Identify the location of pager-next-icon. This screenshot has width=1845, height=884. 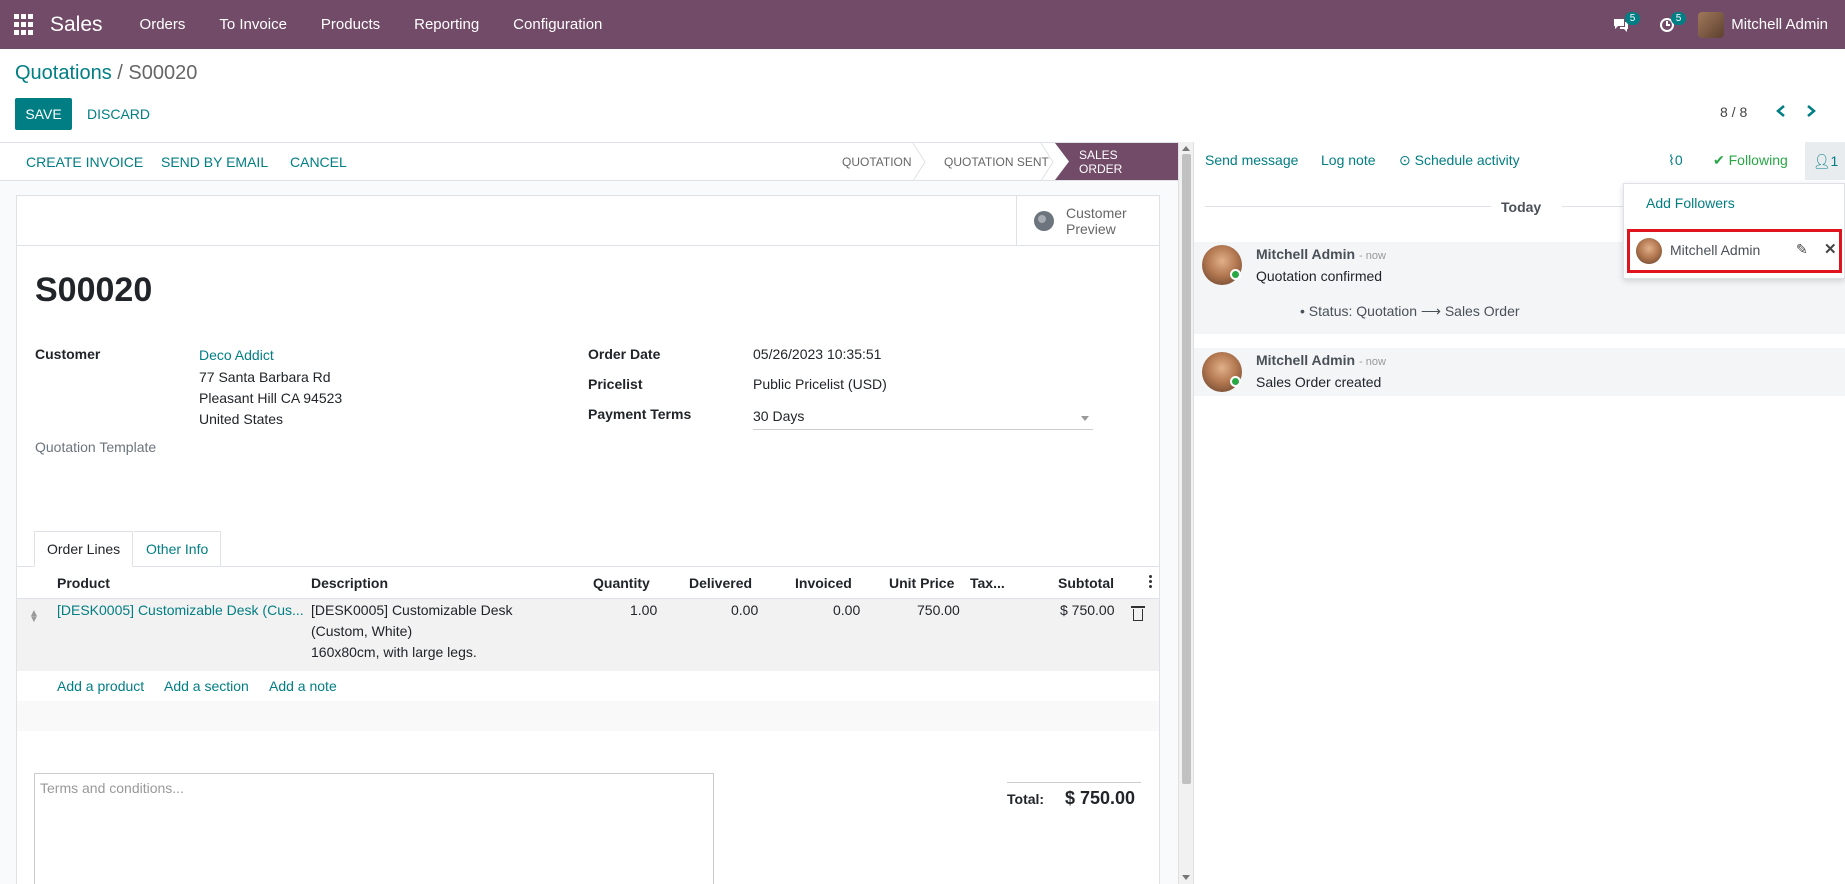
(1811, 112).